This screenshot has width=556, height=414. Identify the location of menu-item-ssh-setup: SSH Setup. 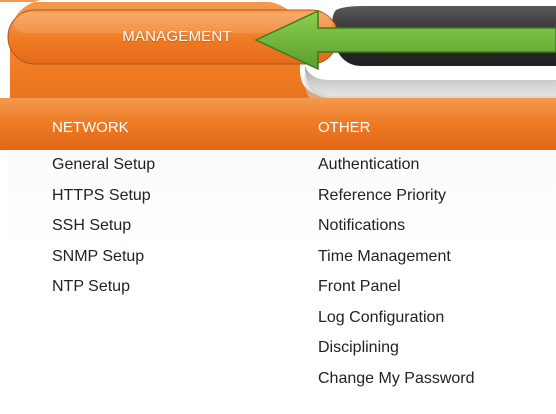
(103, 227).